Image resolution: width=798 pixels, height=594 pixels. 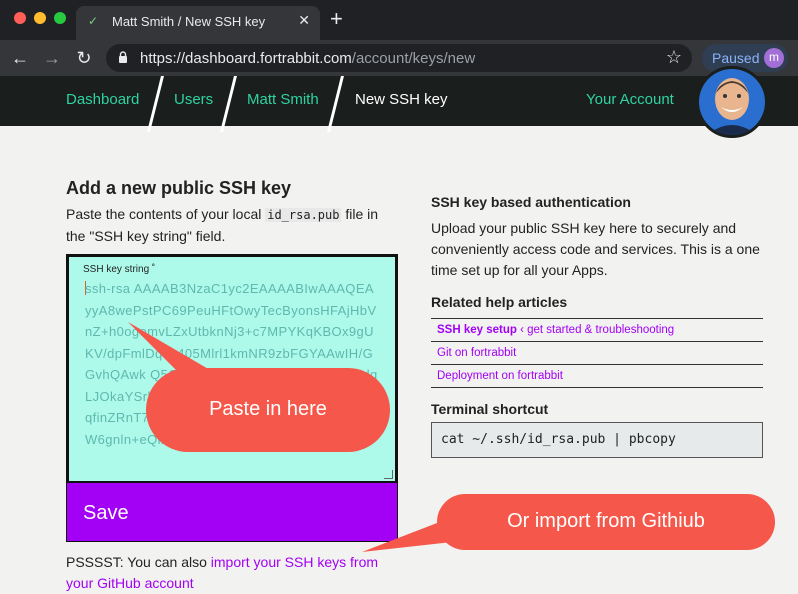 What do you see at coordinates (102, 99) in the screenshot?
I see `breadcrumb-dashboard: Dashboard` at bounding box center [102, 99].